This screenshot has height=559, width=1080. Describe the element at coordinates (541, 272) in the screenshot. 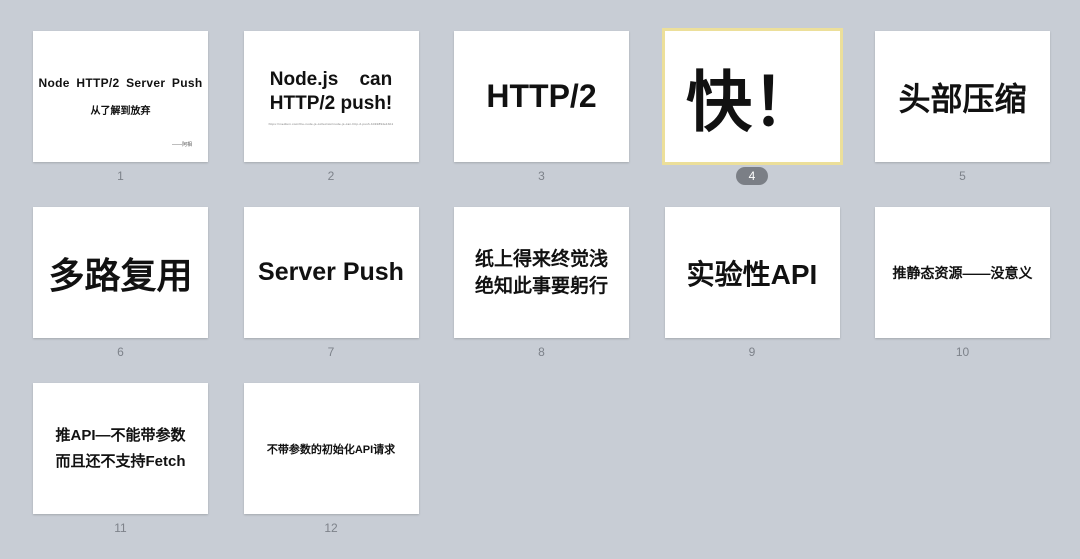

I see `slide-thumbnail-8: 纸上得来终觉浅 绝知此事要躬行` at that location.